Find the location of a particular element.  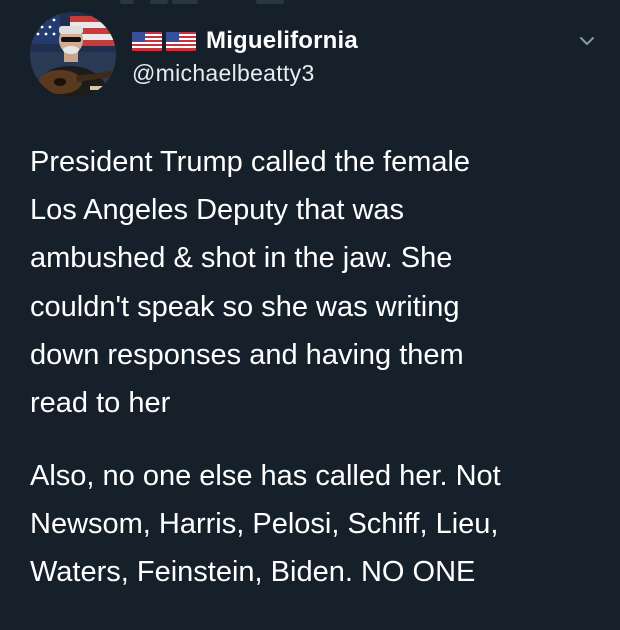

tweet-text-line: read to her is located at coordinates (100, 403).